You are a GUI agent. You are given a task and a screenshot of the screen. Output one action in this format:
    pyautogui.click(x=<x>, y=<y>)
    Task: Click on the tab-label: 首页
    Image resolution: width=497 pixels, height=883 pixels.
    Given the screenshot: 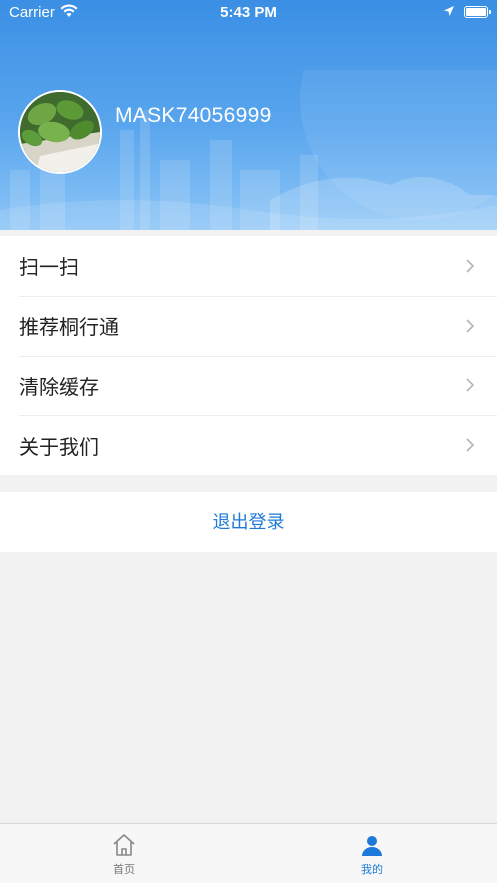 What is the action you would take?
    pyautogui.click(x=124, y=870)
    